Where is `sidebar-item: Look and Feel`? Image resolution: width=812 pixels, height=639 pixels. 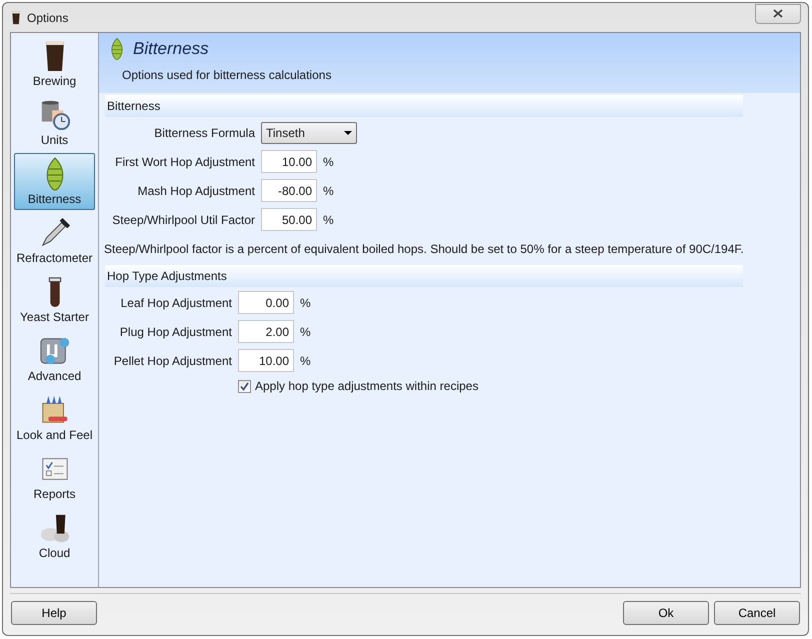
sidebar-item: Look and Feel is located at coordinates (54, 417).